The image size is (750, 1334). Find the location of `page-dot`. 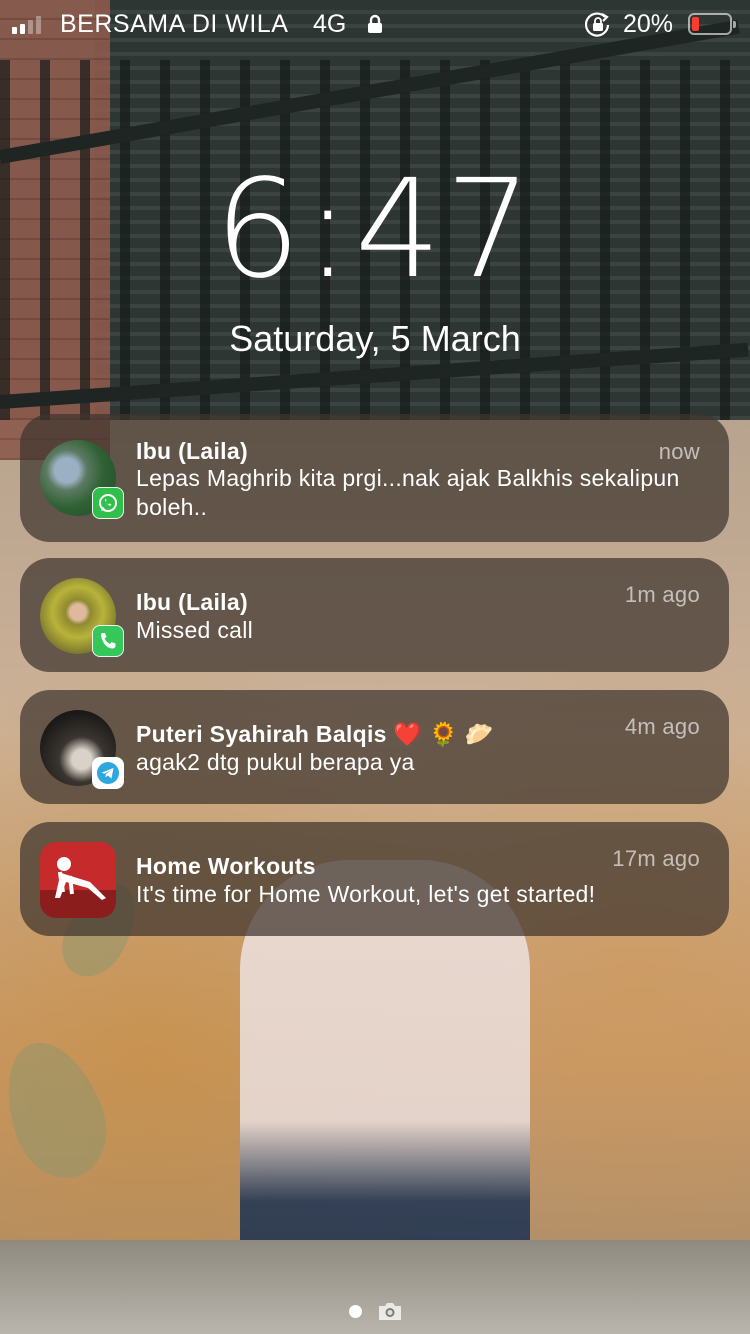

page-dot is located at coordinates (355, 1311).